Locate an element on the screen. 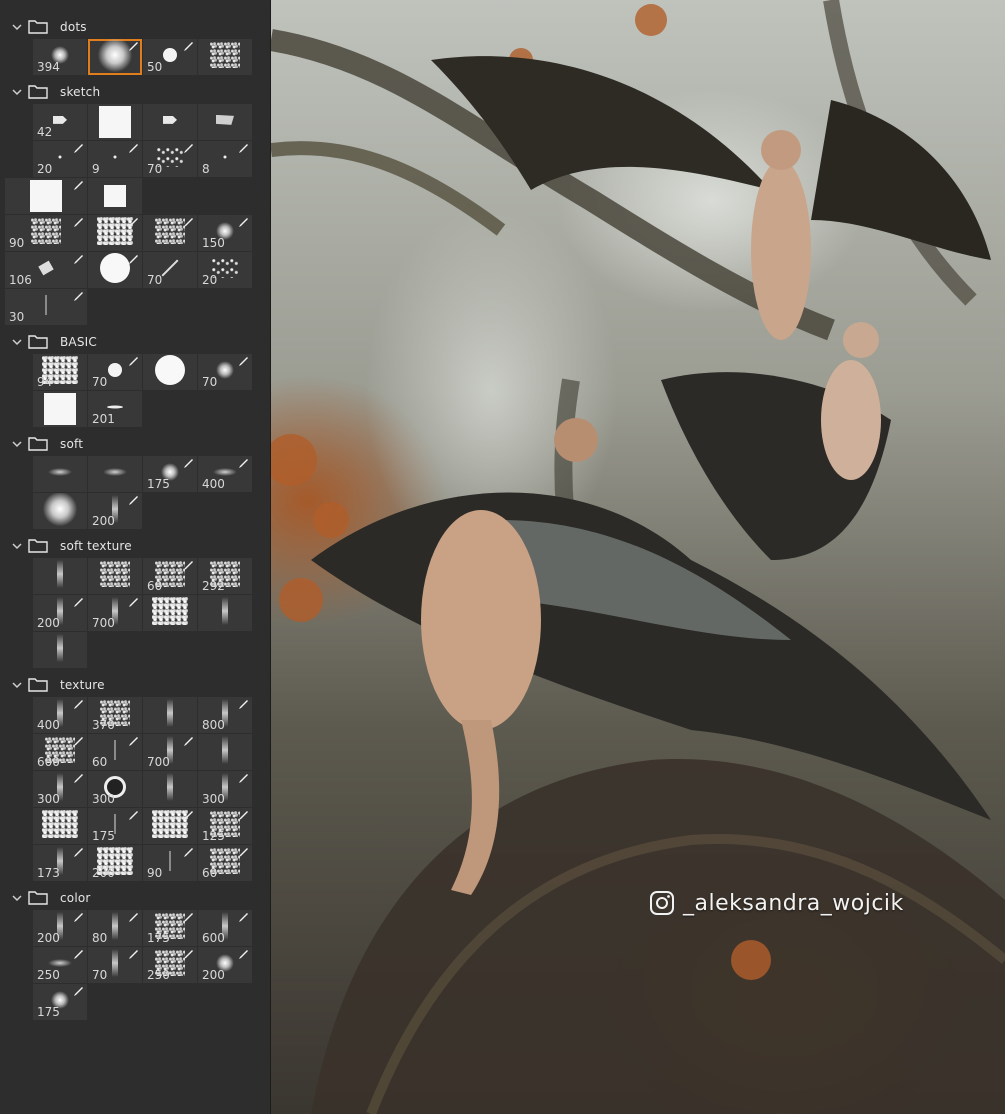 This screenshot has height=1114, width=1005. brush-size-label: 90 is located at coordinates (17, 243).